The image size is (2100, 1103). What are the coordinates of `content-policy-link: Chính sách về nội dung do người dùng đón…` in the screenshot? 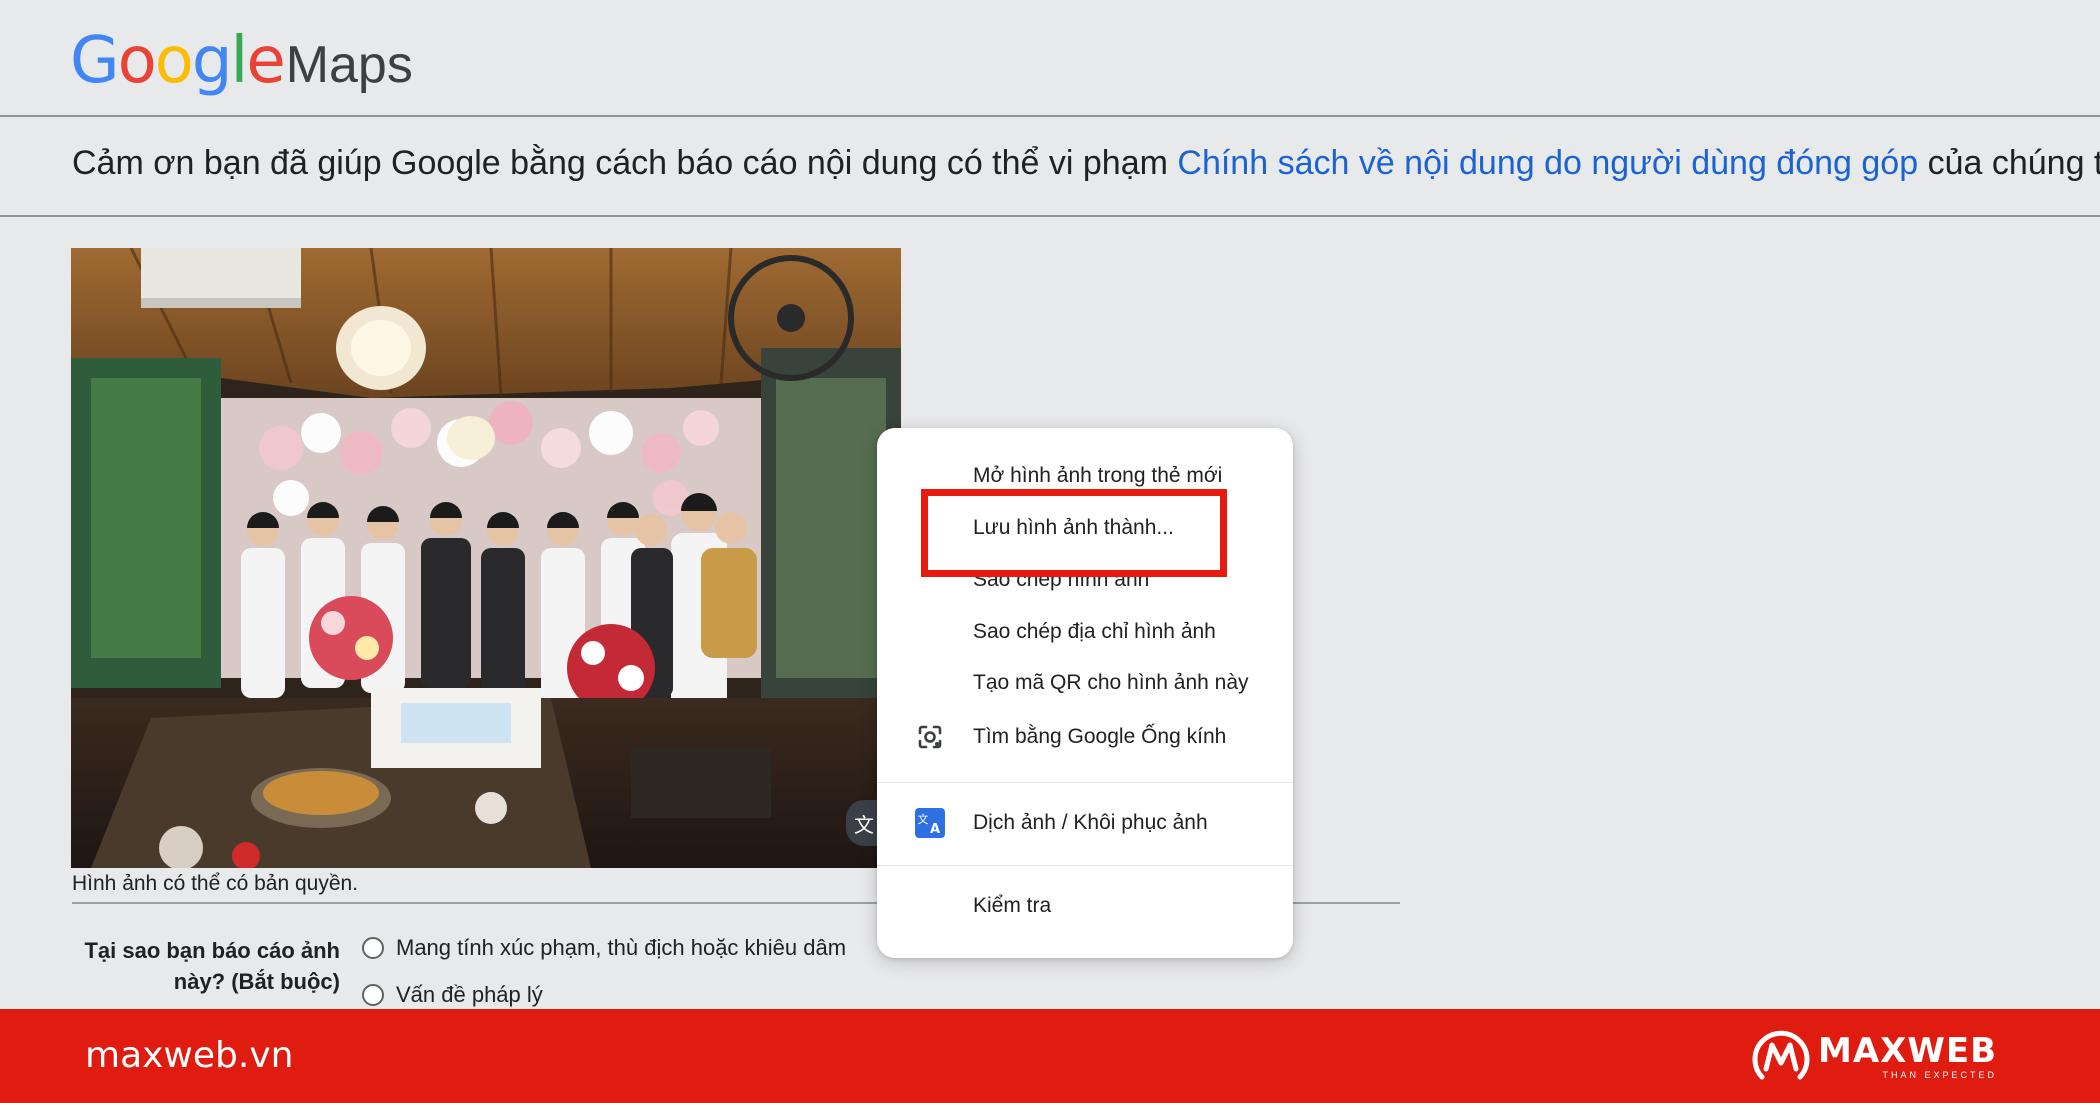 It's located at (1547, 163).